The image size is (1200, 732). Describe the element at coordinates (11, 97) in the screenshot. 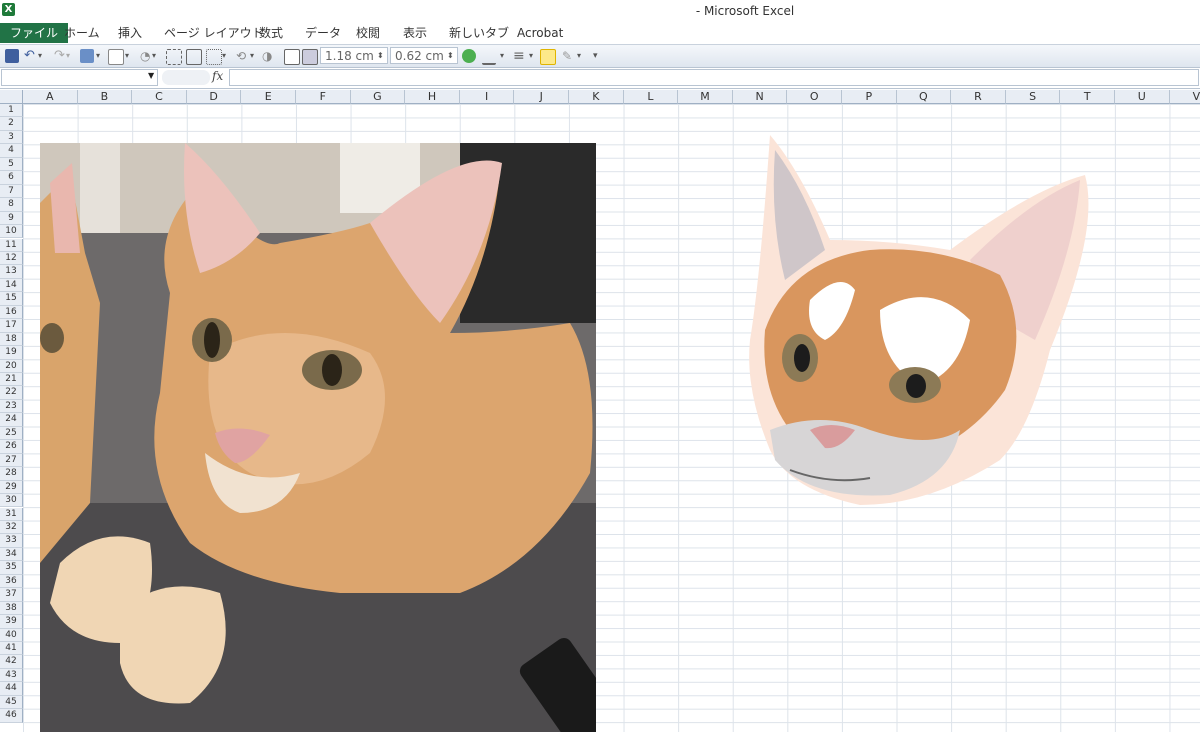

I see `select-all-button` at that location.